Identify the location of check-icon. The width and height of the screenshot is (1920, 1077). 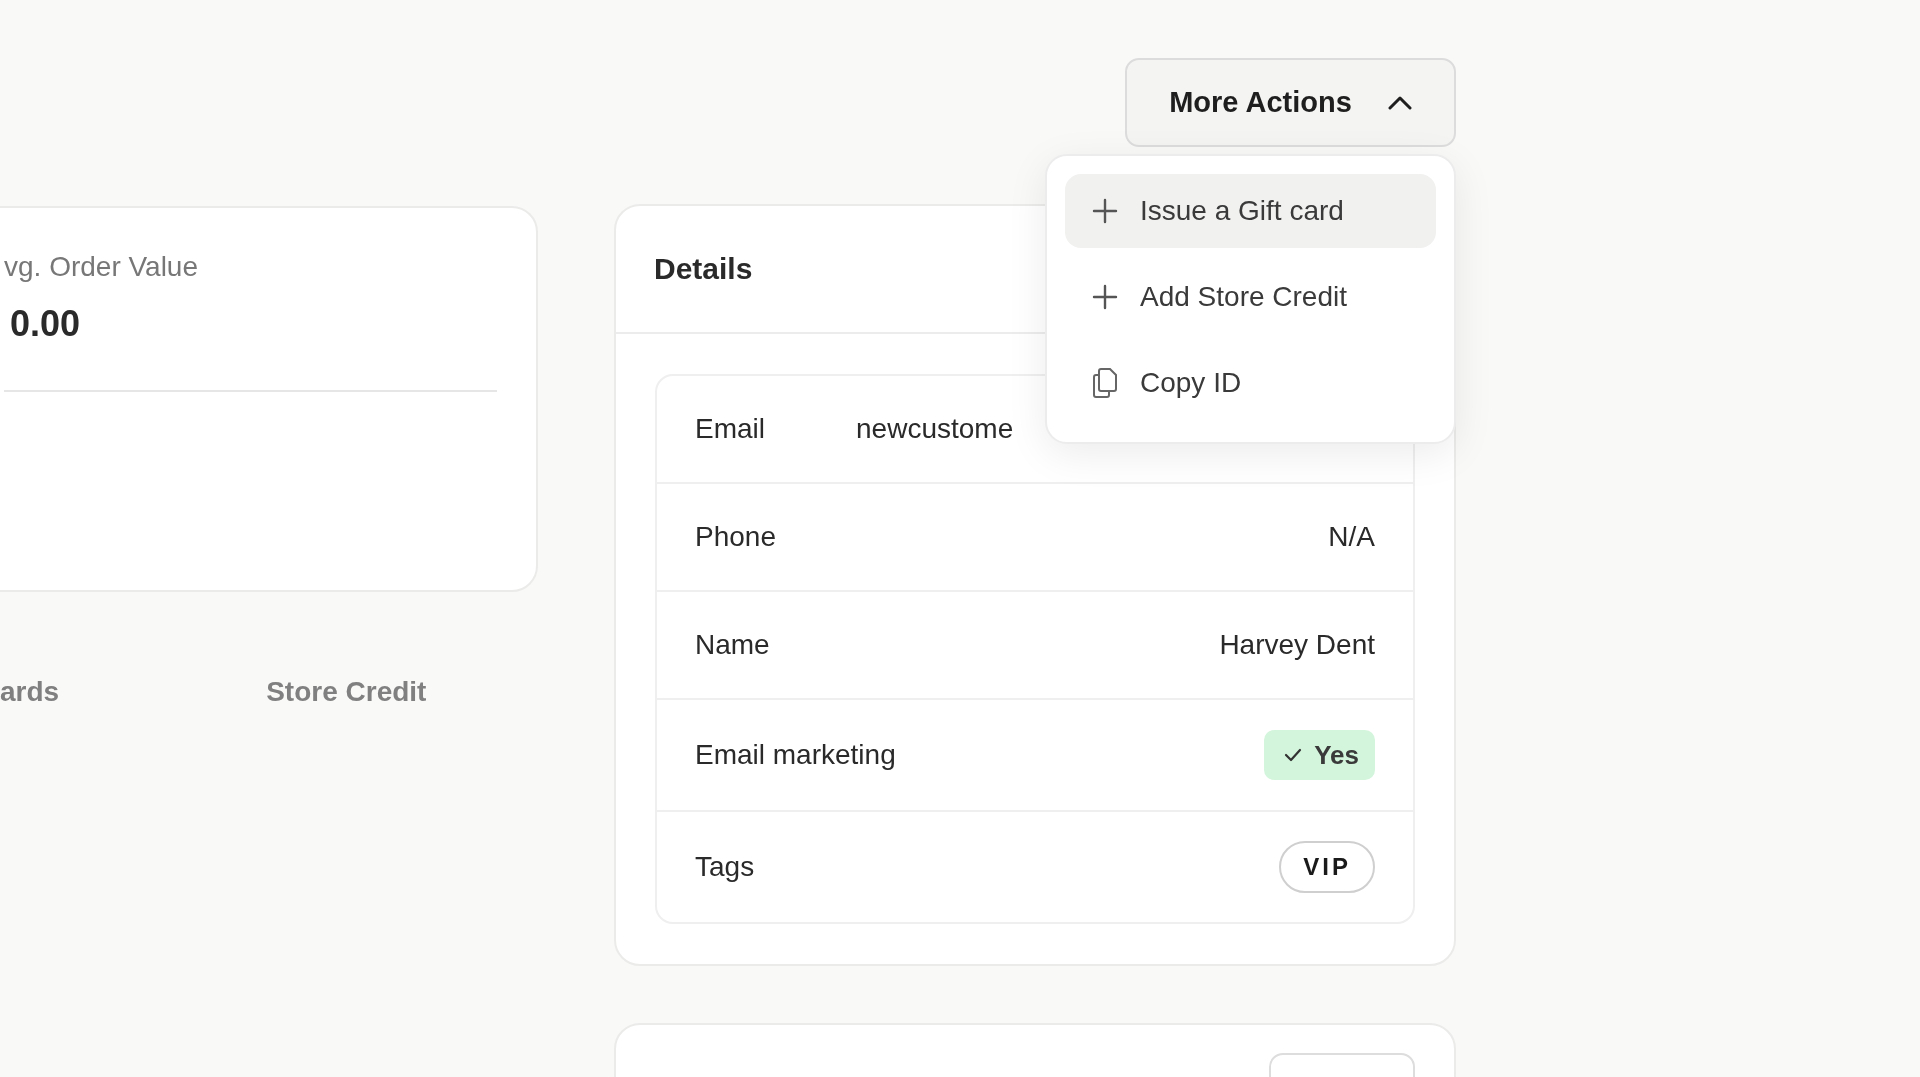
(1293, 755).